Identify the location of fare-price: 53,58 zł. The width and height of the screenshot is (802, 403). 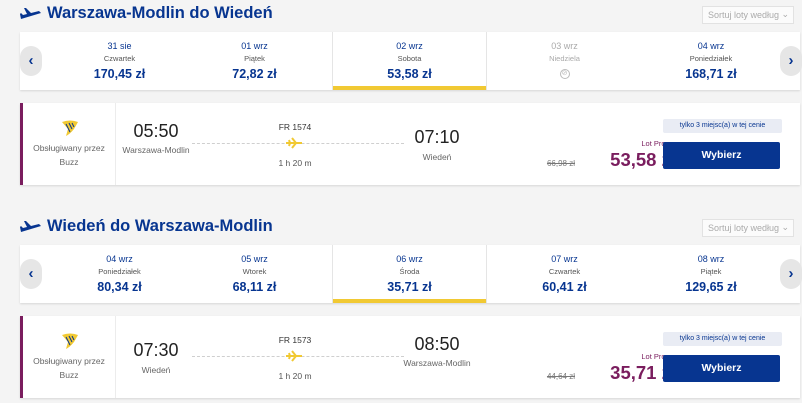
(643, 159).